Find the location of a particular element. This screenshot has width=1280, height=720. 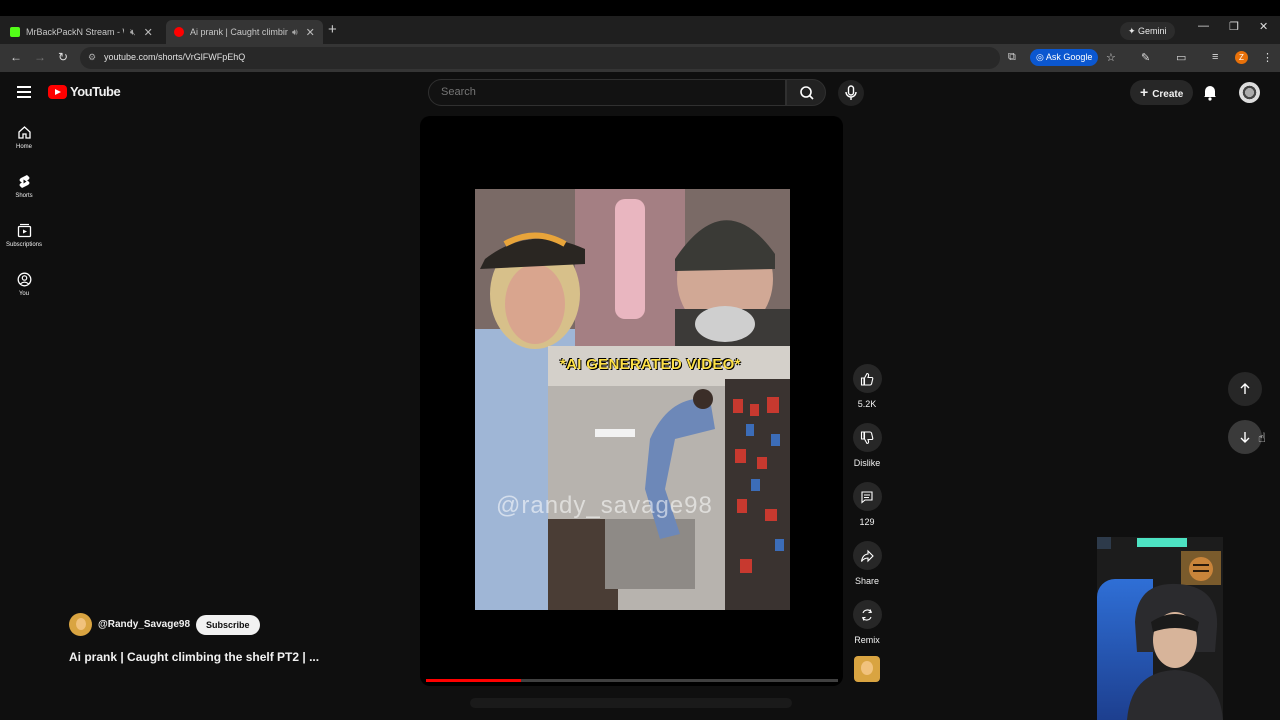

share-circle is located at coordinates (867, 555).